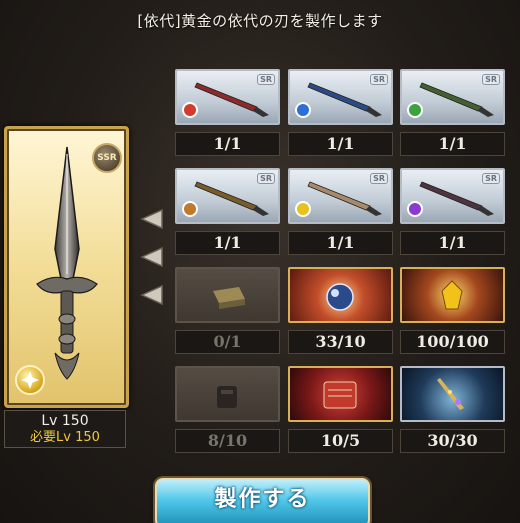  I want to click on material-dark-dagger: SR 1/1, so click(452, 211).